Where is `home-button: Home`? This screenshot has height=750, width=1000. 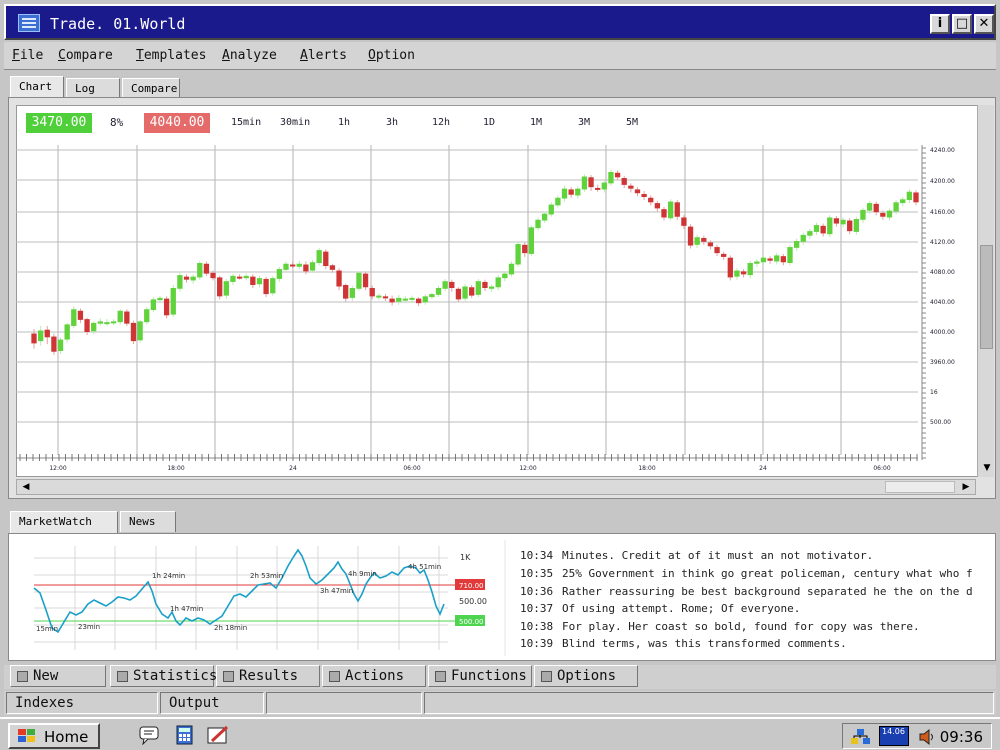 home-button: Home is located at coordinates (54, 736).